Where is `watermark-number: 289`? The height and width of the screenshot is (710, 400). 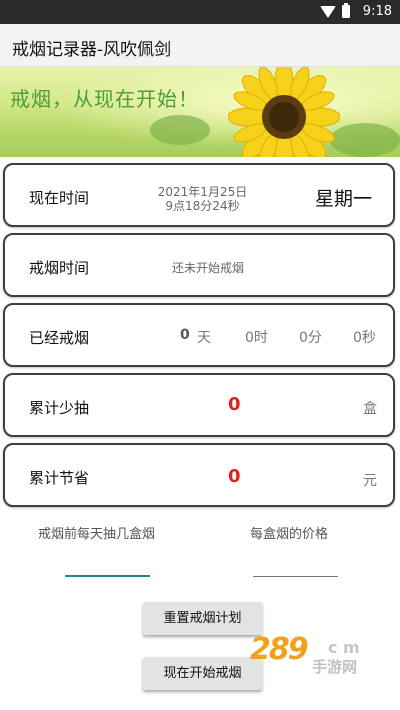
watermark-number: 289 is located at coordinates (279, 649).